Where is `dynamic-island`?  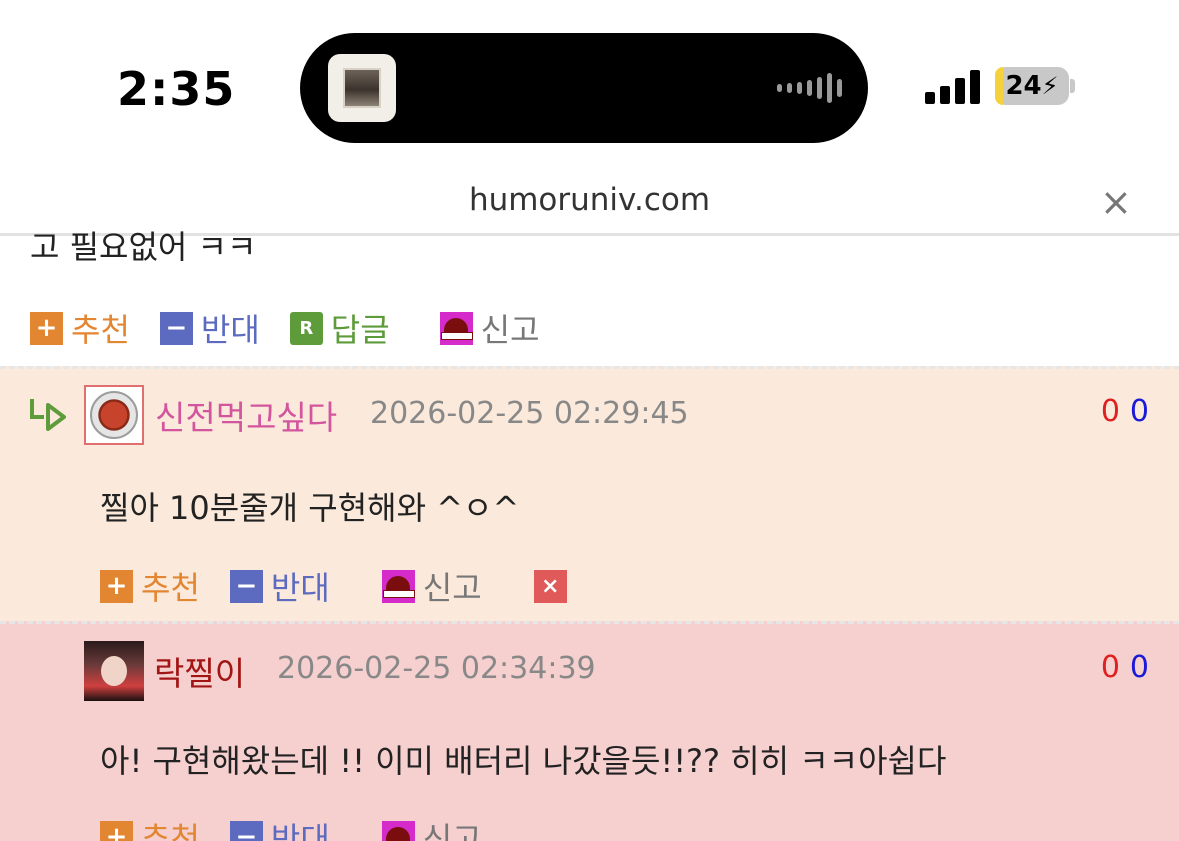
dynamic-island is located at coordinates (584, 88).